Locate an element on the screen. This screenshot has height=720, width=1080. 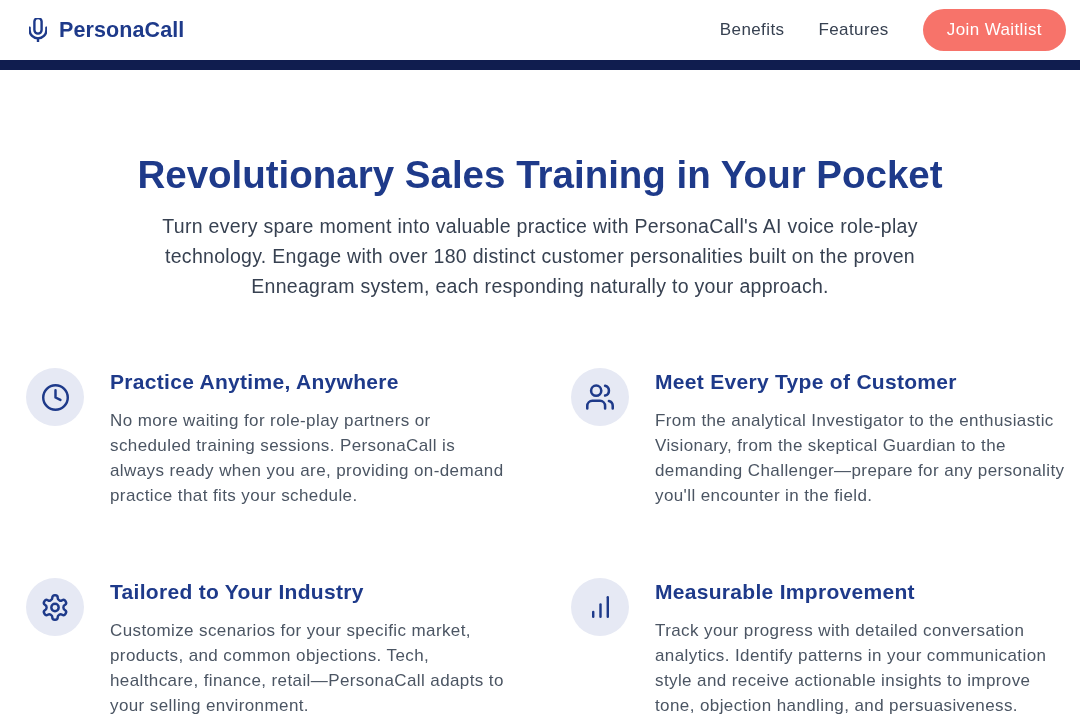
gear-icon is located at coordinates (55, 607).